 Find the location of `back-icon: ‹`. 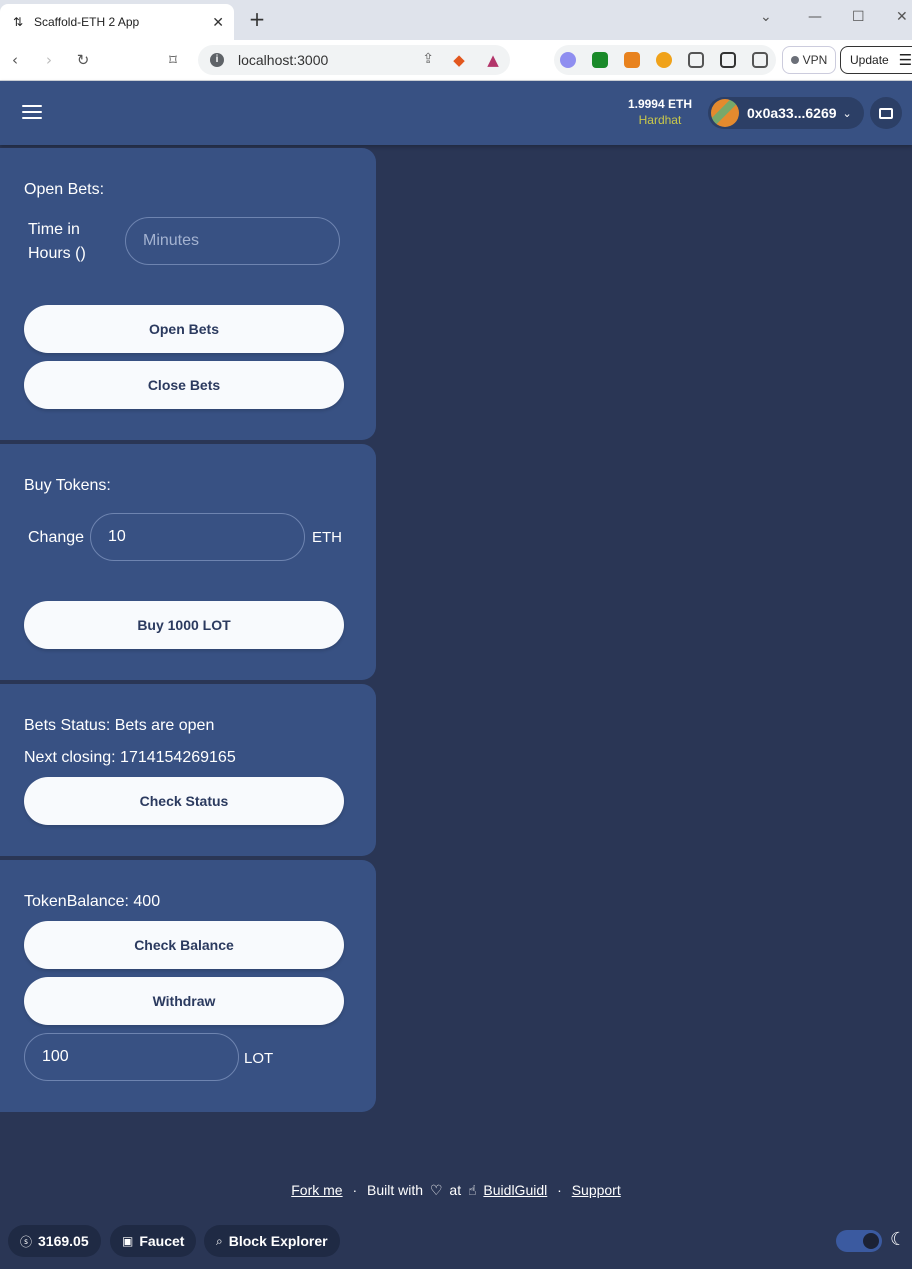

back-icon: ‹ is located at coordinates (15, 60).